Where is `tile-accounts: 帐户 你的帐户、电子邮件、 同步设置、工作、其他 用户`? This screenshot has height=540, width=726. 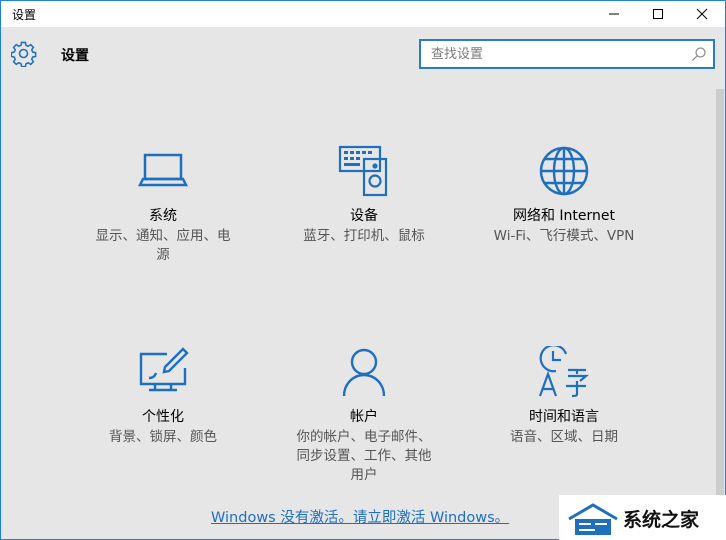 tile-accounts: 帐户 你的帐户、电子邮件、 同步设置、工作、其他 用户 is located at coordinates (364, 415).